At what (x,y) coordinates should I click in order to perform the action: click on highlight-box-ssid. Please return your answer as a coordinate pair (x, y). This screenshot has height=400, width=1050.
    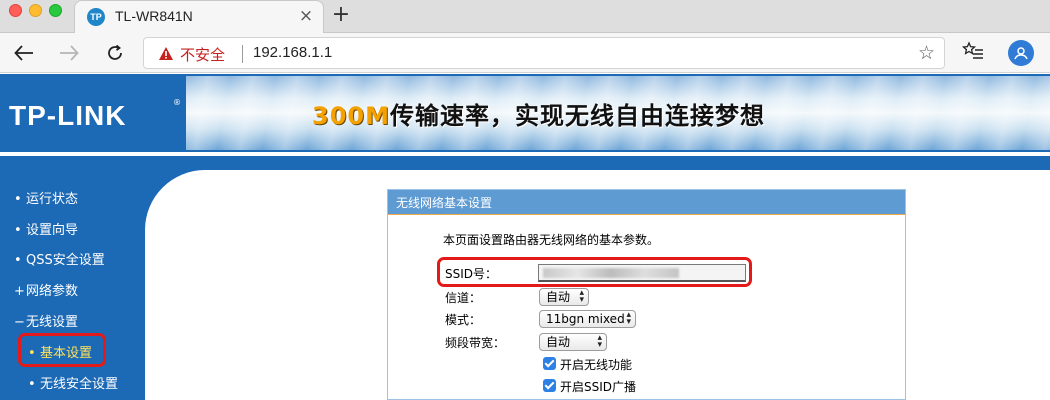
    Looking at the image, I should click on (594, 272).